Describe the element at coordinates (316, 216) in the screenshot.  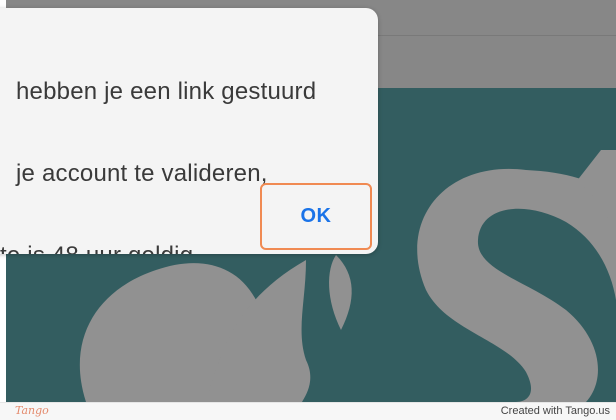
I see `ok-button: OK` at that location.